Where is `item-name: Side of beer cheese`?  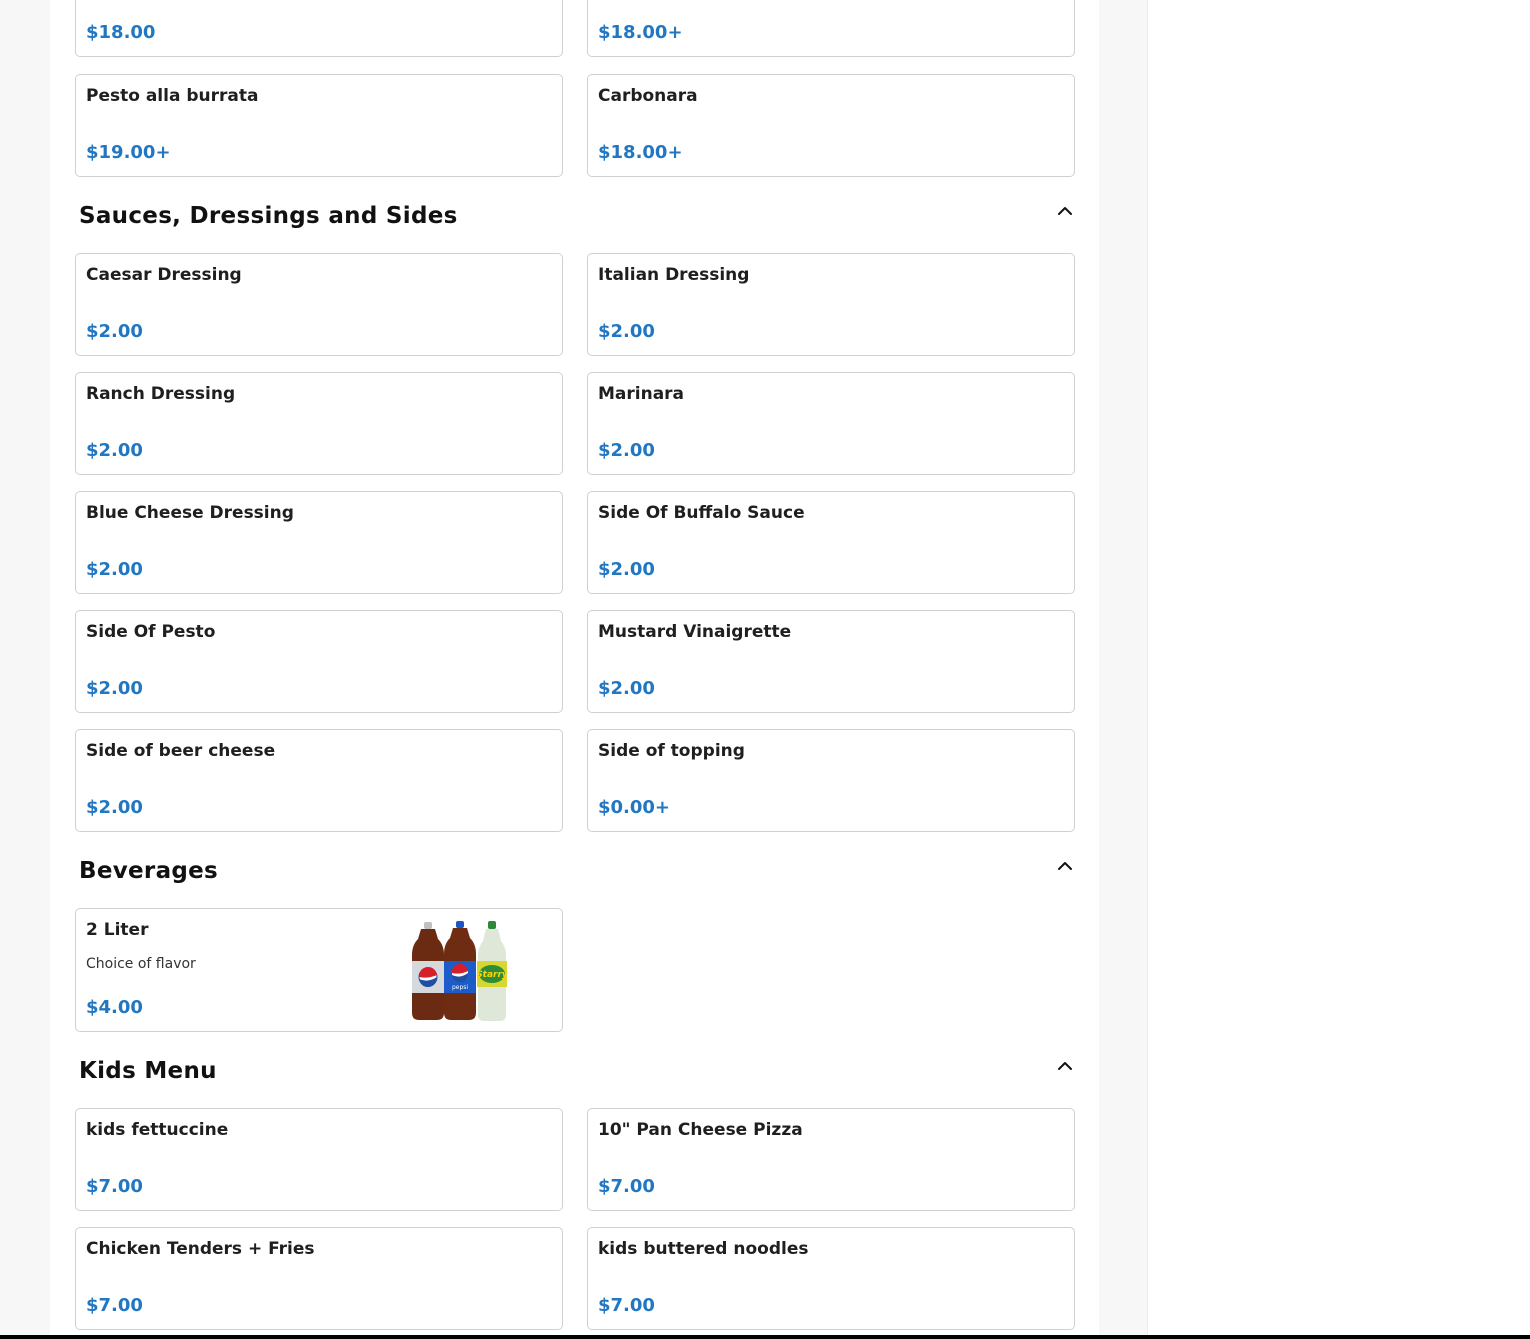 item-name: Side of beer cheese is located at coordinates (181, 751).